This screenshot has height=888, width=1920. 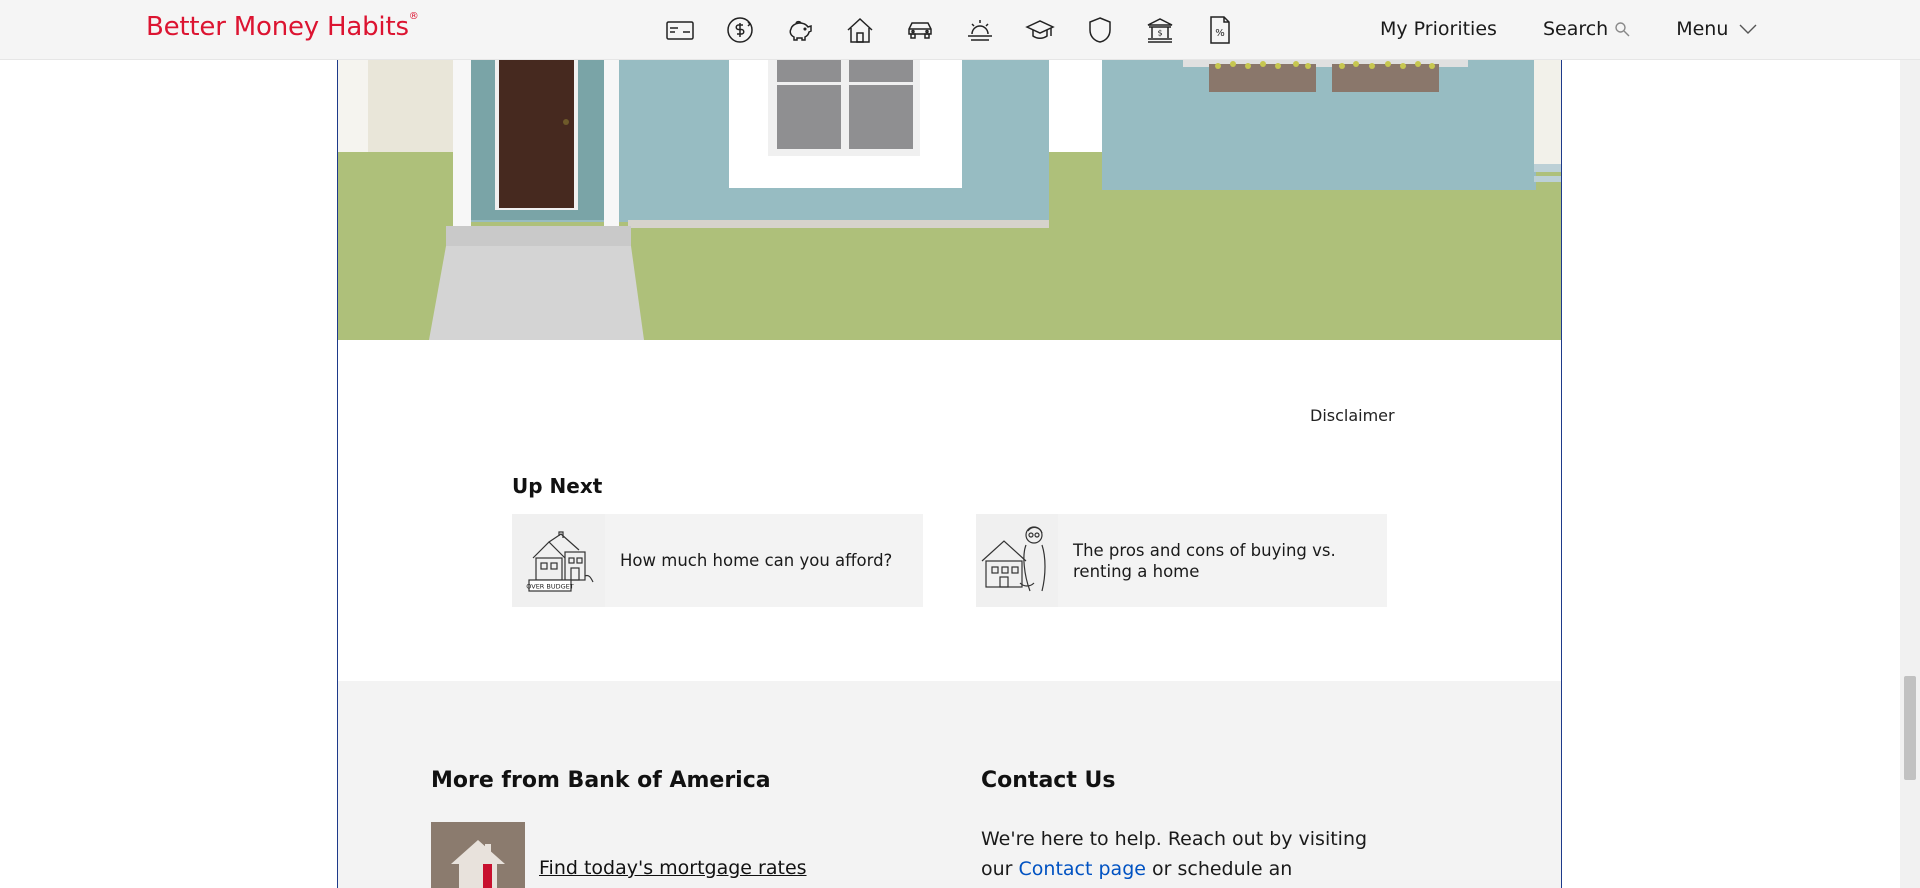 I want to click on mortgage-house-icon, so click(x=478, y=855).